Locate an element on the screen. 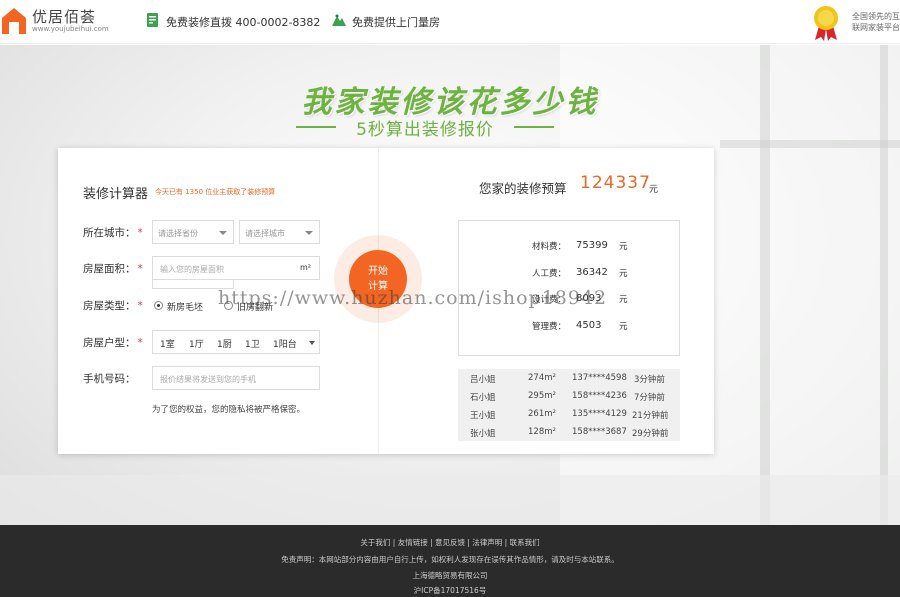 Image resolution: width=900 pixels, height=597 pixels. brand-name: 优居佰荟 is located at coordinates (64, 17).